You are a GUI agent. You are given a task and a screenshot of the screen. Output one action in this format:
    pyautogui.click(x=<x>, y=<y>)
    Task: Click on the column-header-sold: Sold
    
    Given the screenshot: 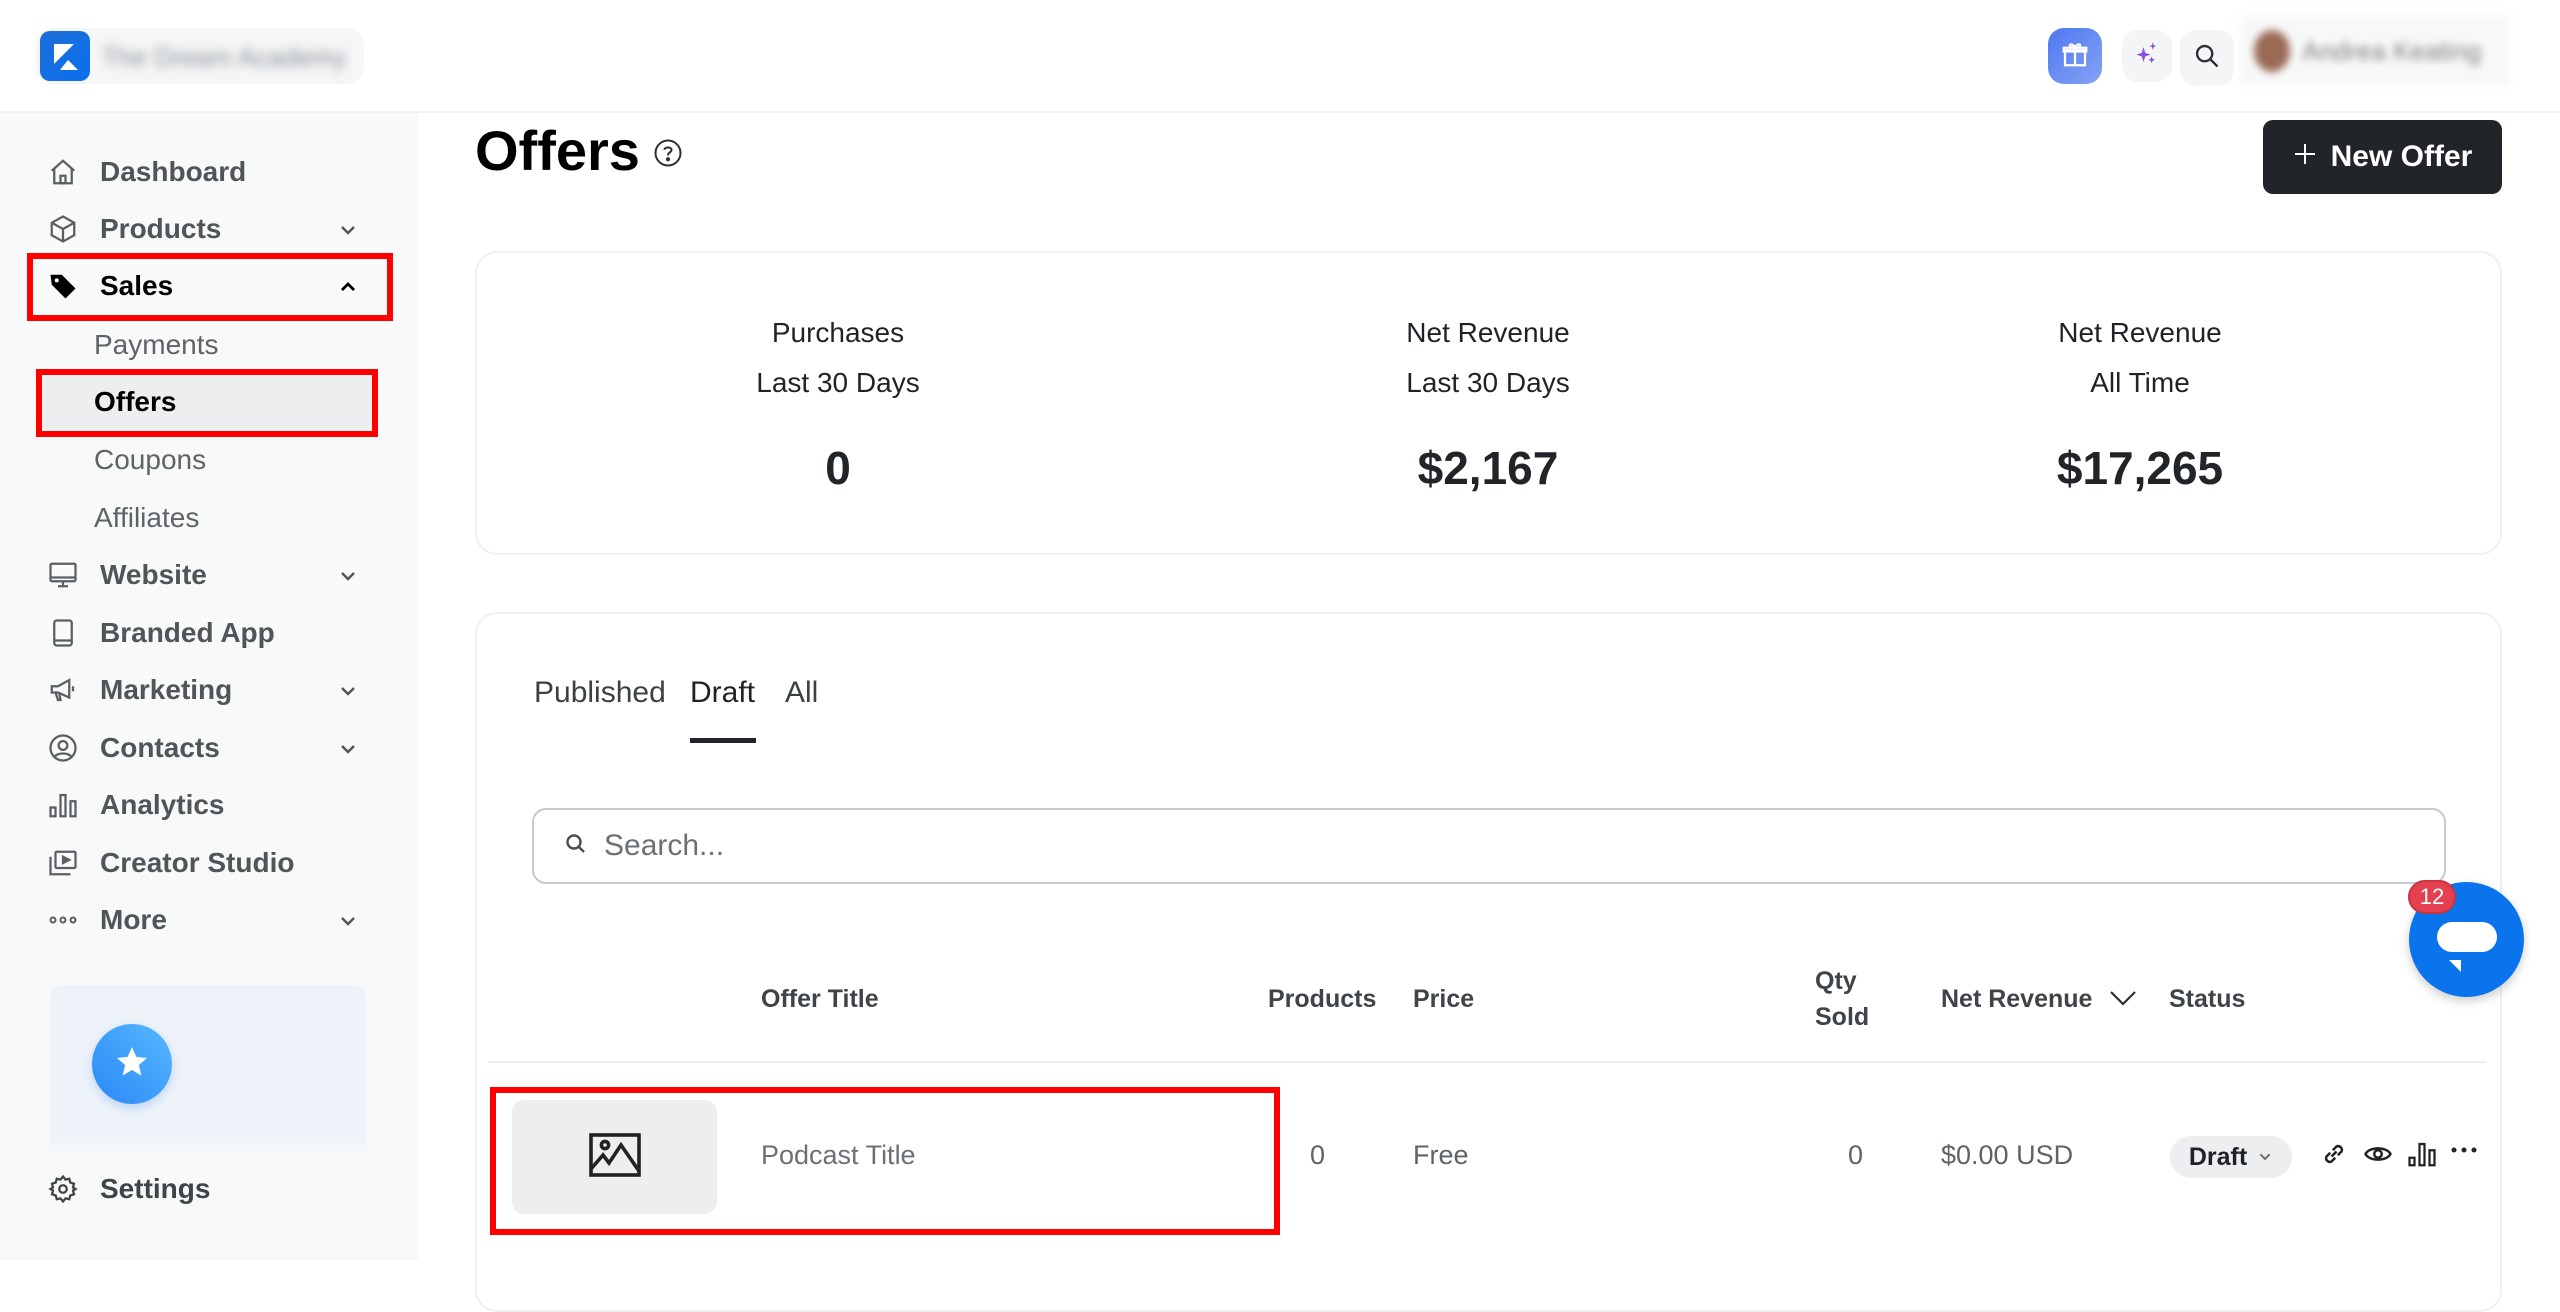 What is the action you would take?
    pyautogui.click(x=1842, y=1017)
    